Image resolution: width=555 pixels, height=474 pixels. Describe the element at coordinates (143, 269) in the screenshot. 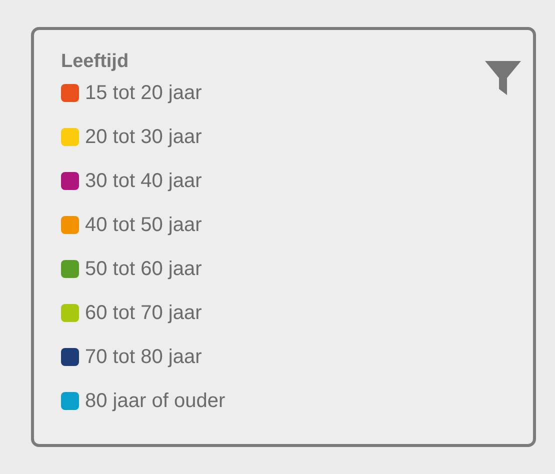

I see `legend-label: 50 tot 60 jaar` at that location.